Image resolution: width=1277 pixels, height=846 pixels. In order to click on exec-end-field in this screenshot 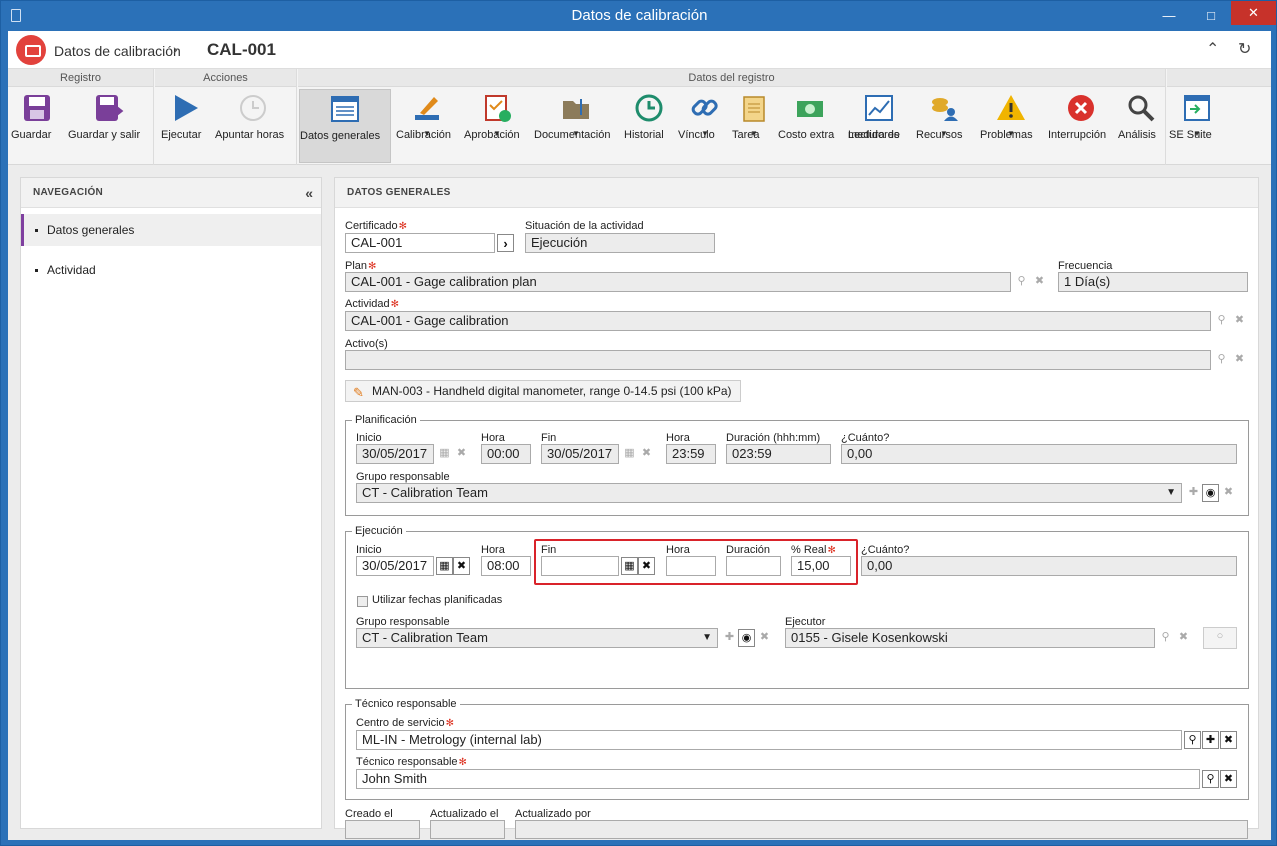, I will do `click(580, 566)`.